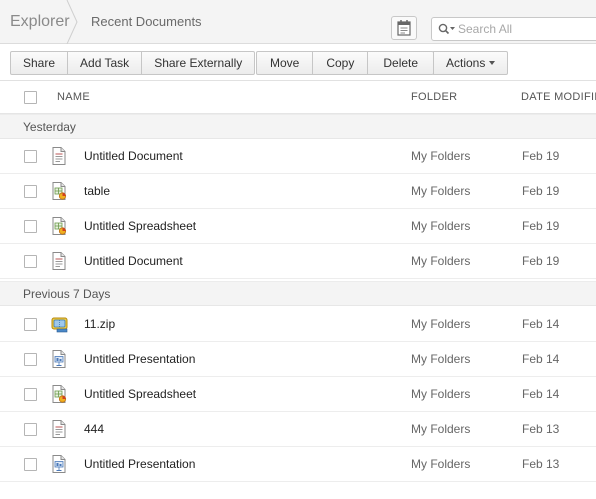  What do you see at coordinates (39, 63) in the screenshot?
I see `share-button: Share` at bounding box center [39, 63].